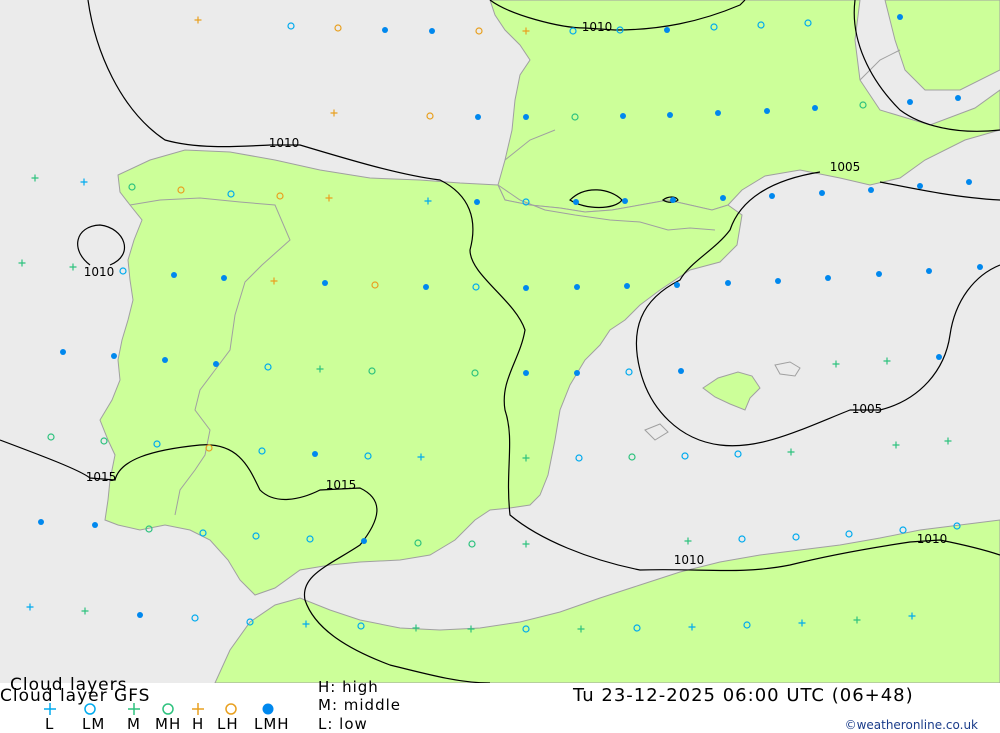 The width and height of the screenshot is (1000, 733). What do you see at coordinates (348, 687) in the screenshot?
I see `legend-key-high: H: high` at bounding box center [348, 687].